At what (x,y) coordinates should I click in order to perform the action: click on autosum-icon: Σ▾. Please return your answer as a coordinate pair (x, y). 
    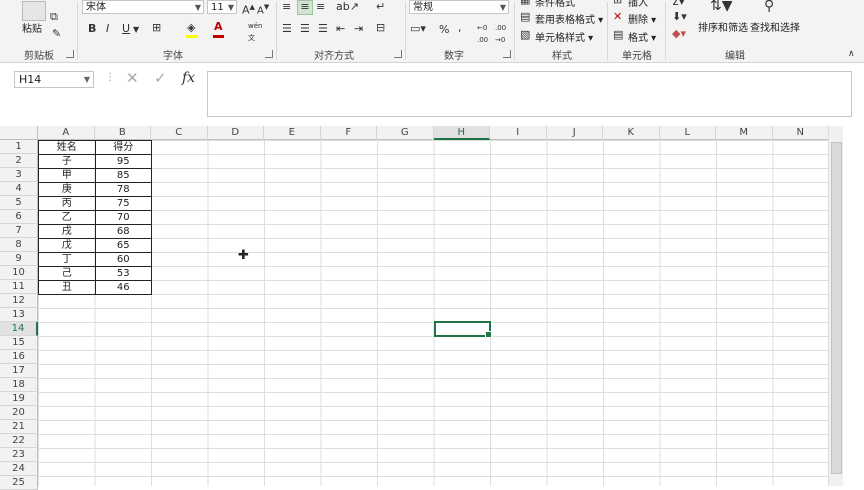
    Looking at the image, I should click on (678, 4).